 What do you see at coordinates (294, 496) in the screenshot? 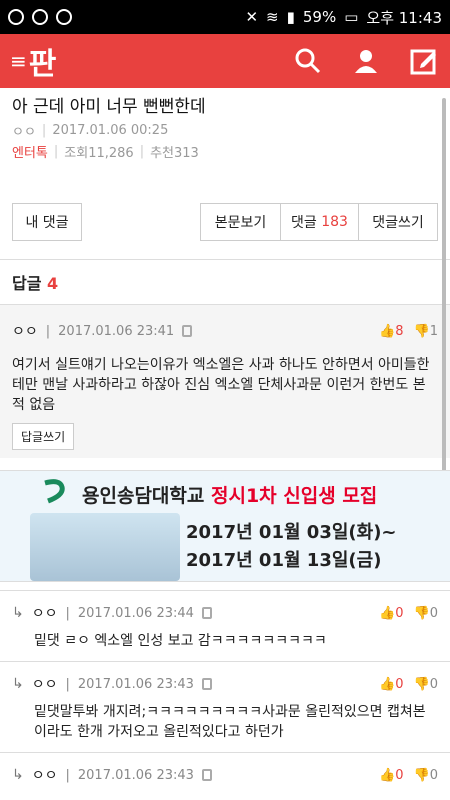
I see `ad-headline: 정시1차 신입생 모집` at bounding box center [294, 496].